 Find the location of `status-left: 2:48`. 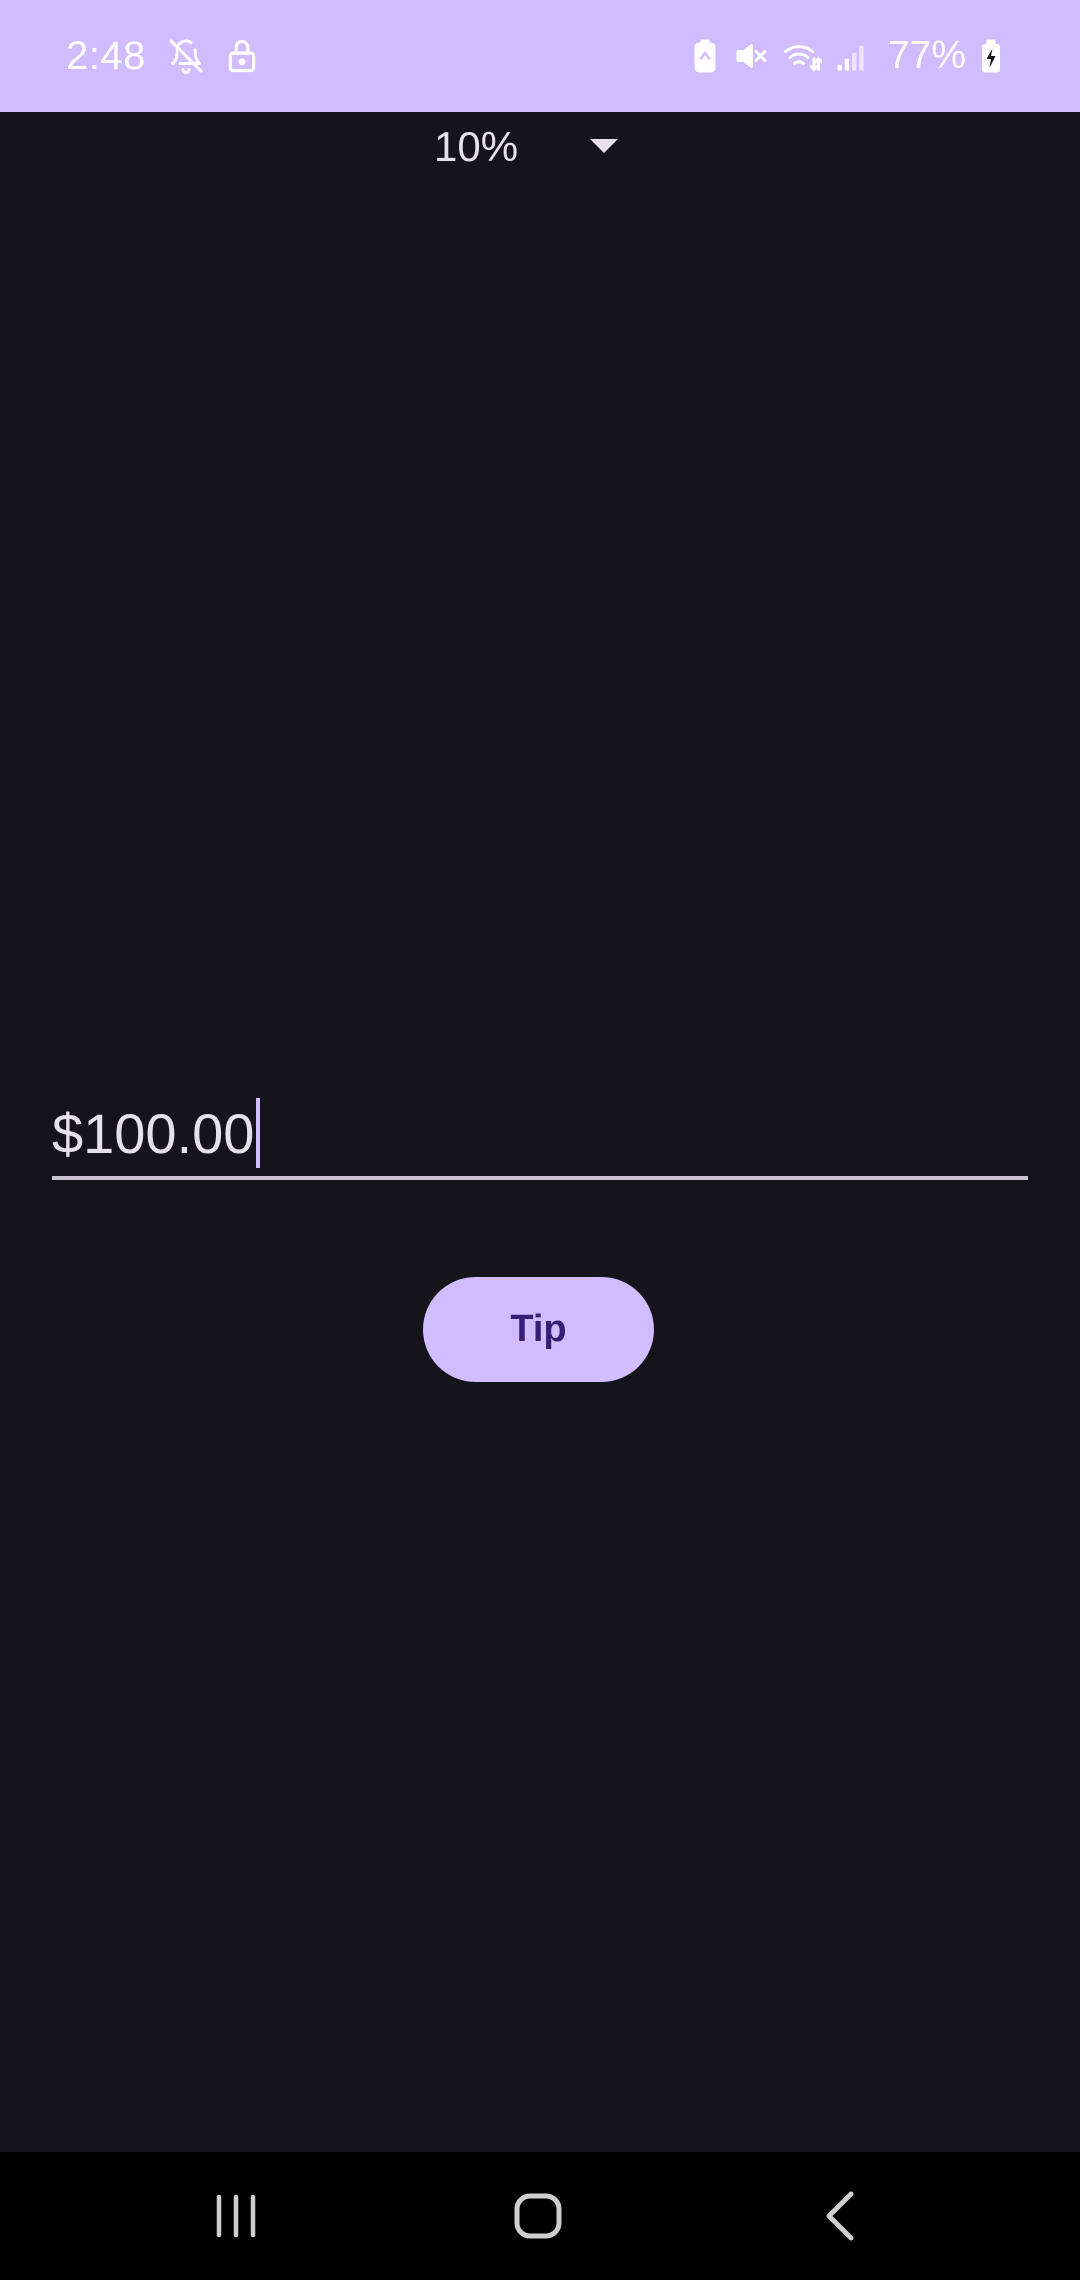

status-left: 2:48 is located at coordinates (162, 56).